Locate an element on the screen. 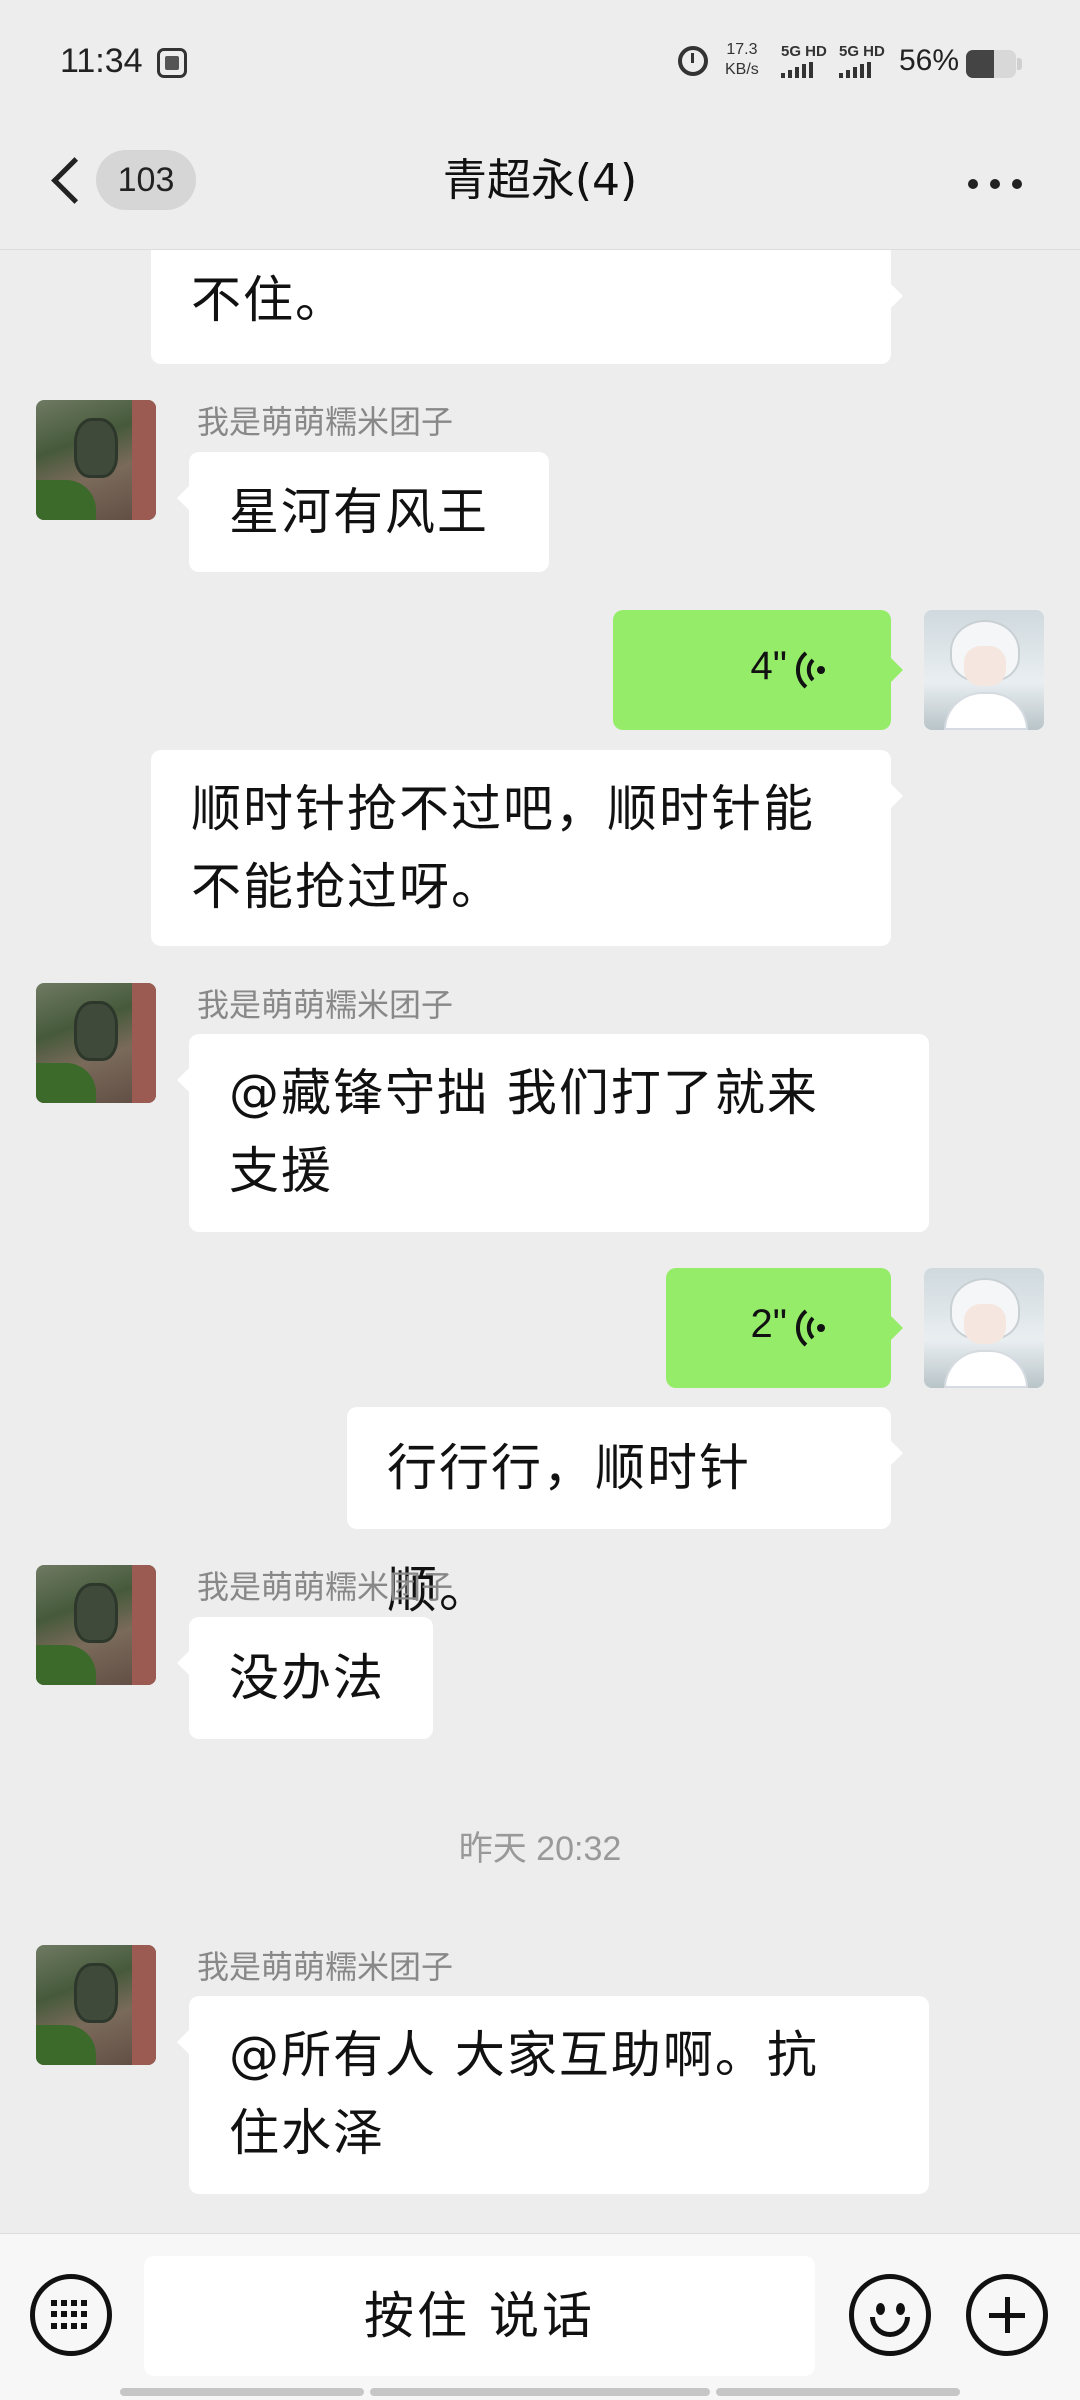 This screenshot has height=2400, width=1080. alarm-icon is located at coordinates (693, 61).